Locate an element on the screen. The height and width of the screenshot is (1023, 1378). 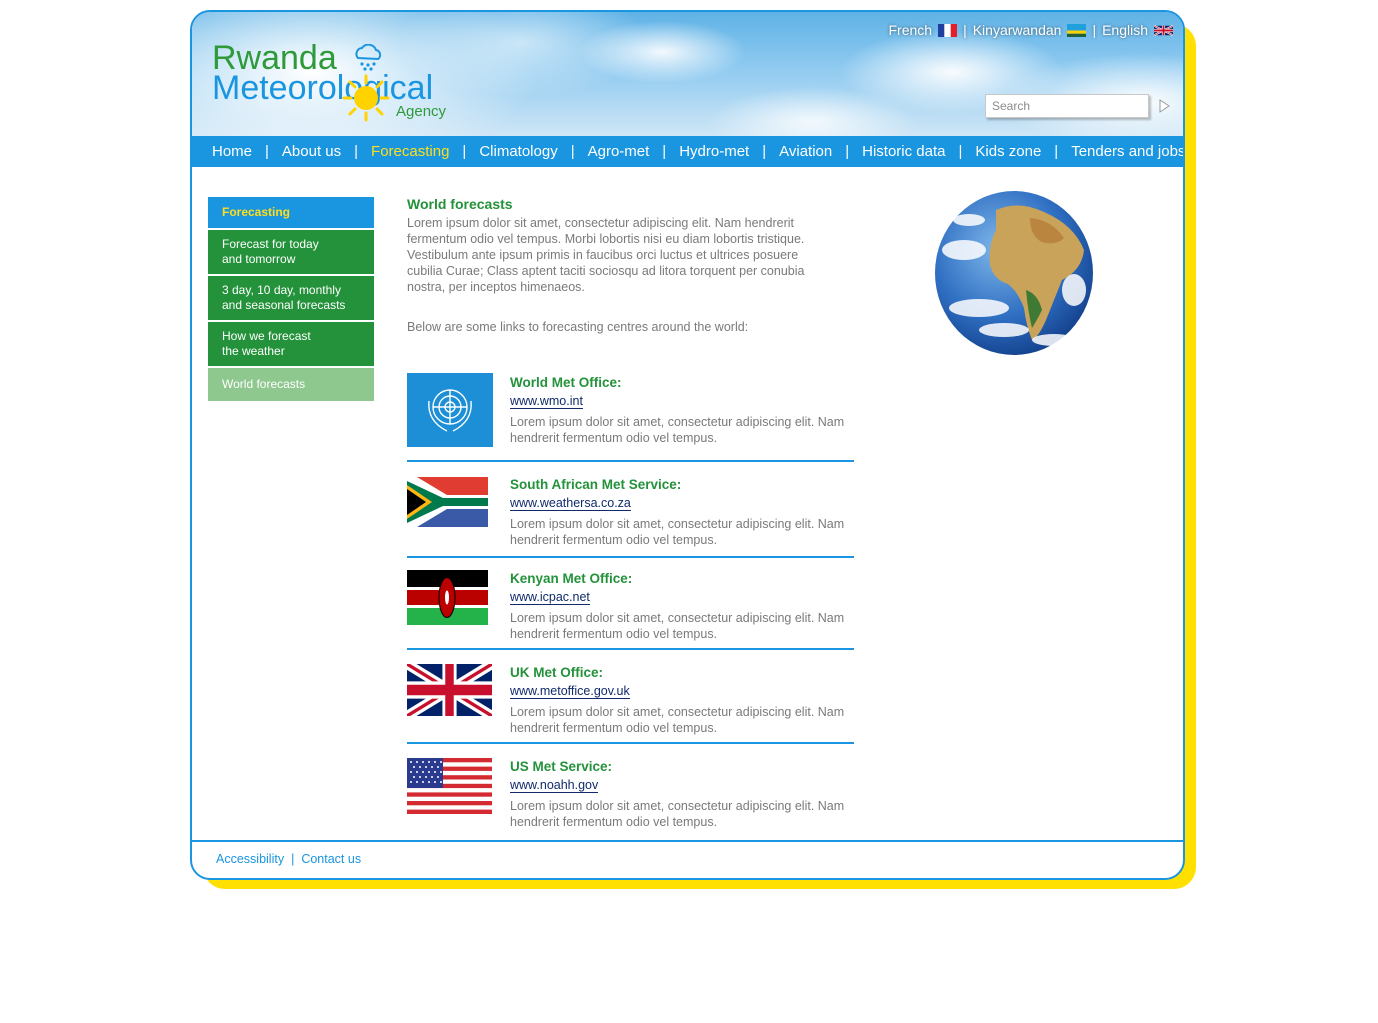
nav-item-home: Home is located at coordinates (232, 151).